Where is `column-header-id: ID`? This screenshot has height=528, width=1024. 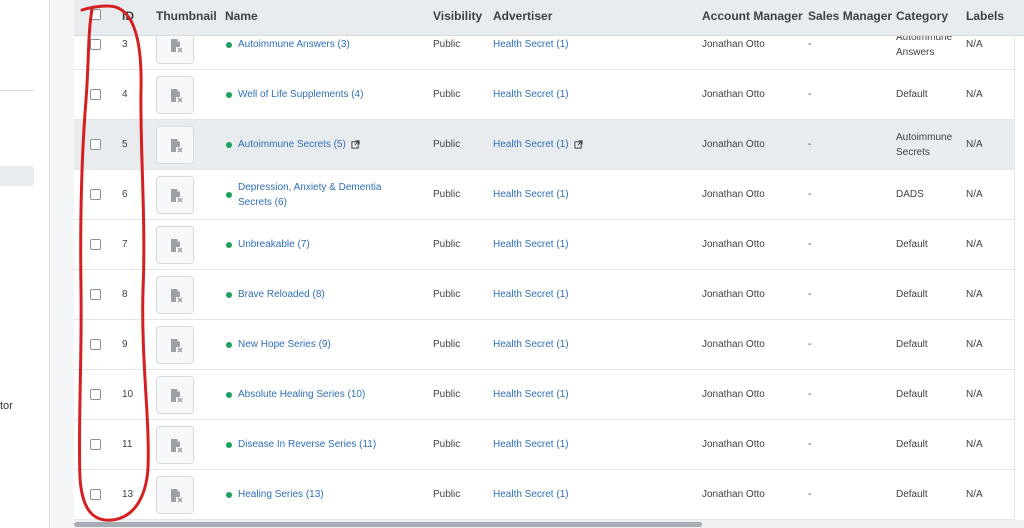
column-header-id: ID is located at coordinates (128, 16).